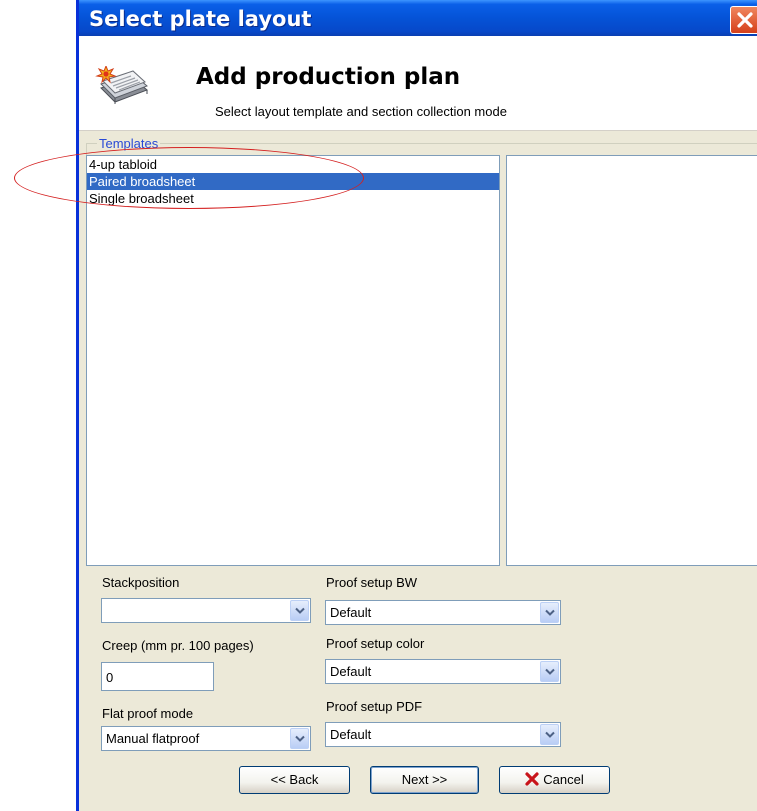  I want to click on proof-setup-pdf-value: Default, so click(351, 734).